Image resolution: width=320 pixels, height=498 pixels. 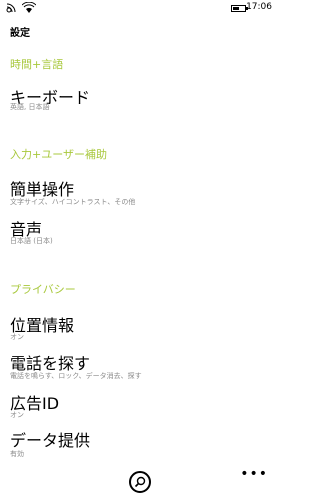 What do you see at coordinates (239, 8) in the screenshot?
I see `battery-icon` at bounding box center [239, 8].